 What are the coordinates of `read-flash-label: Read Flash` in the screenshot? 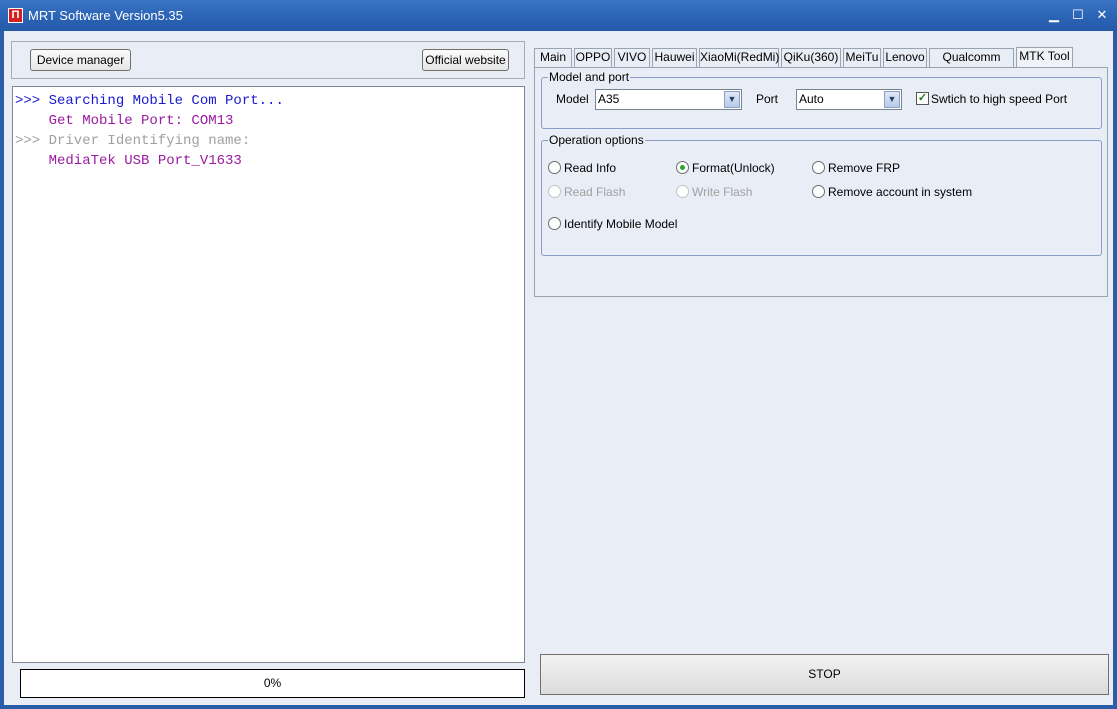 It's located at (595, 192).